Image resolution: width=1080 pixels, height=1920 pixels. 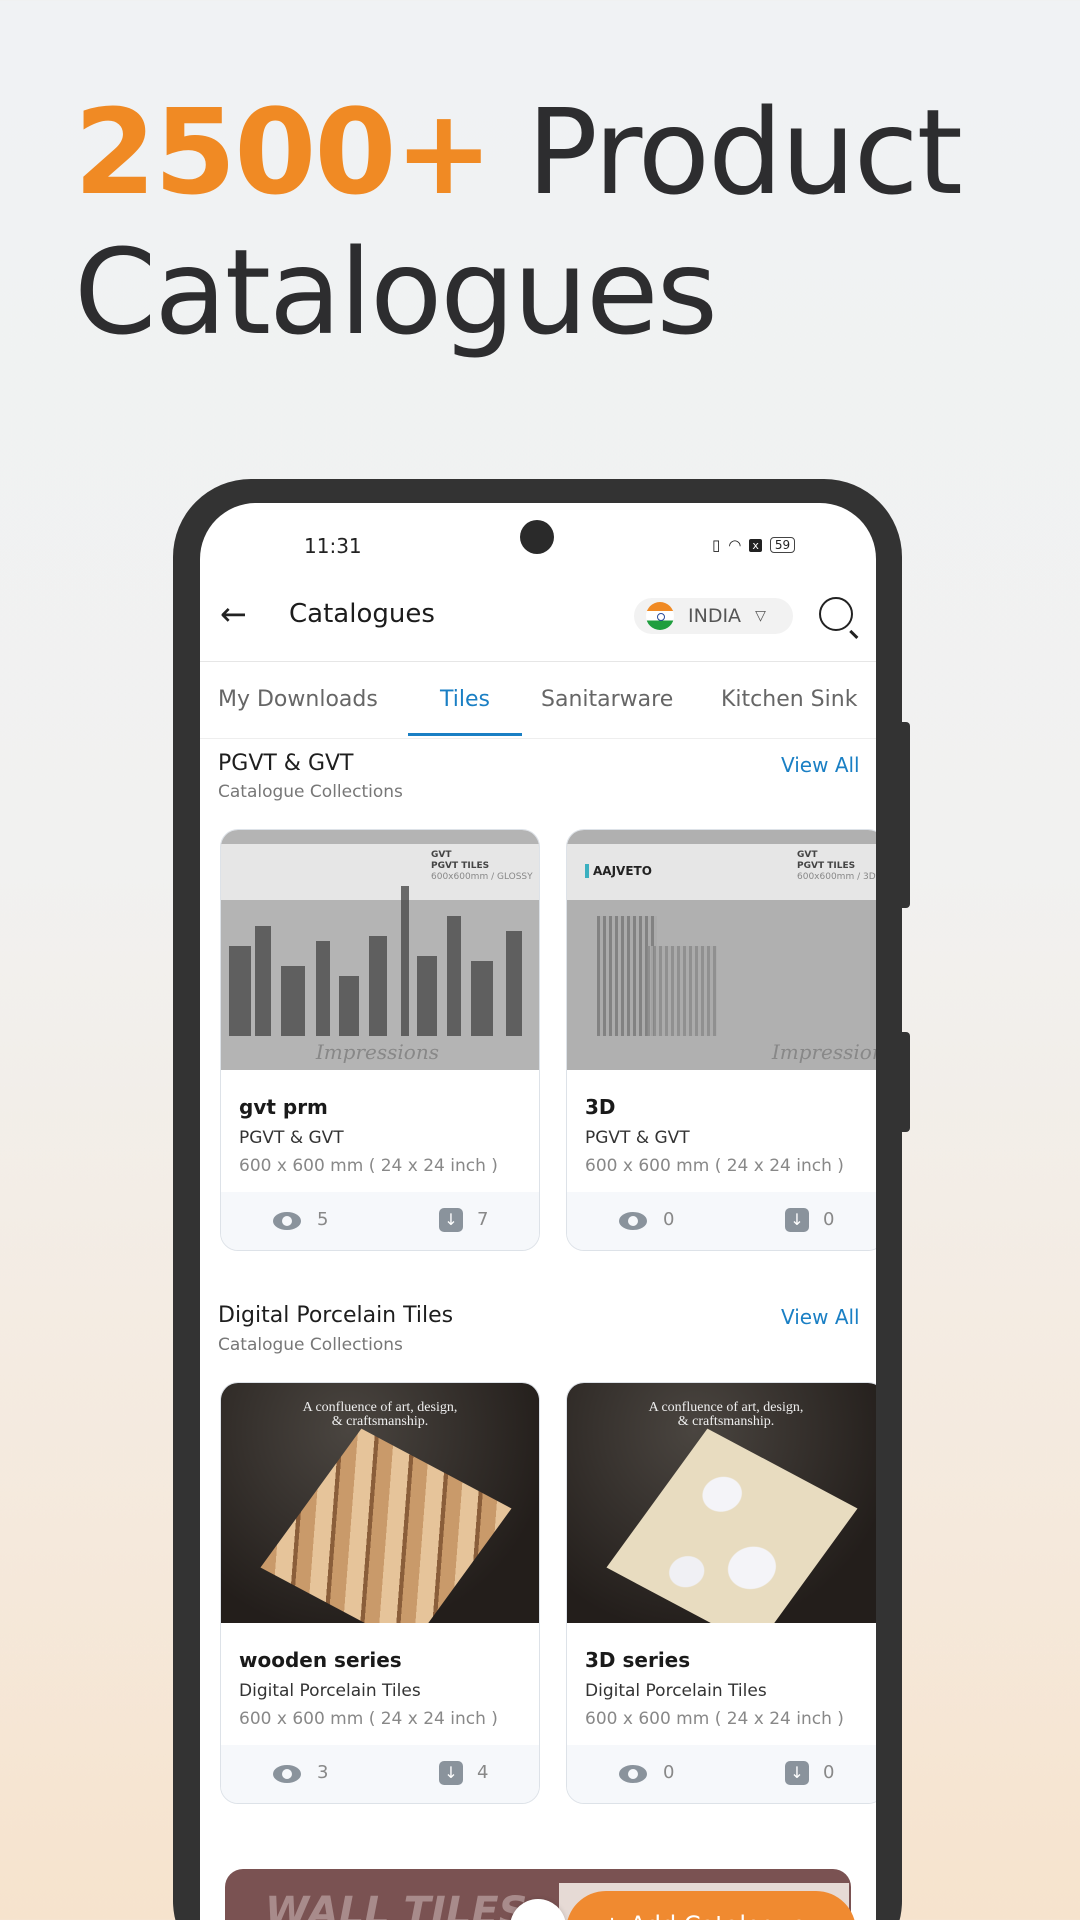 I want to click on battery-icon: 59, so click(x=782, y=545).